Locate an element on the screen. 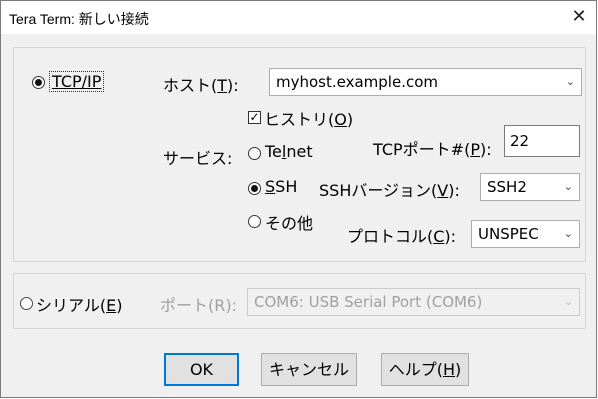 This screenshot has width=598, height=399. port-label: TCPポート#(P): is located at coordinates (432, 149).